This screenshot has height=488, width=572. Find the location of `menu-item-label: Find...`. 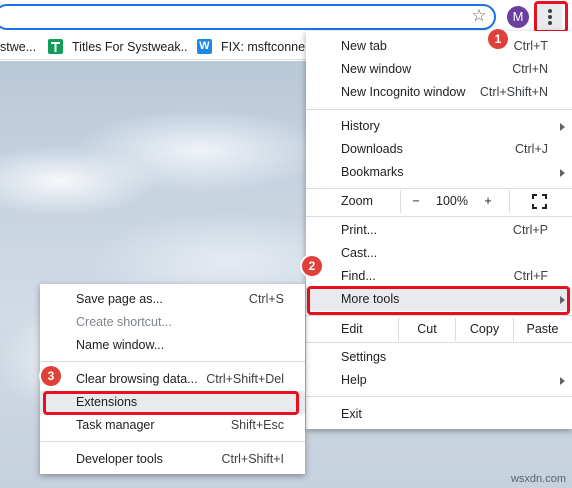

menu-item-label: Find... is located at coordinates (358, 276).